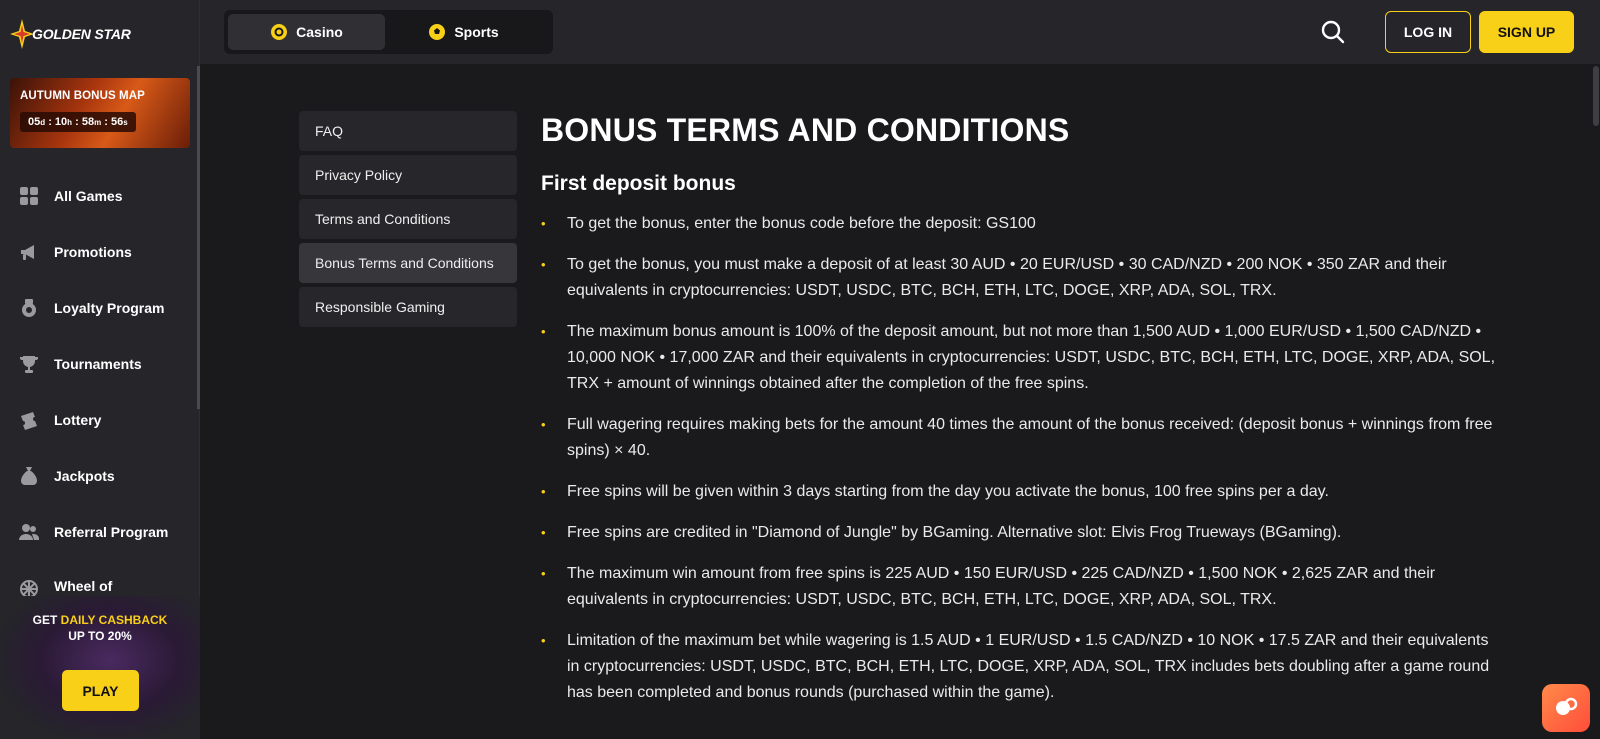  I want to click on nav-item-lottery: Lottery, so click(98, 420).